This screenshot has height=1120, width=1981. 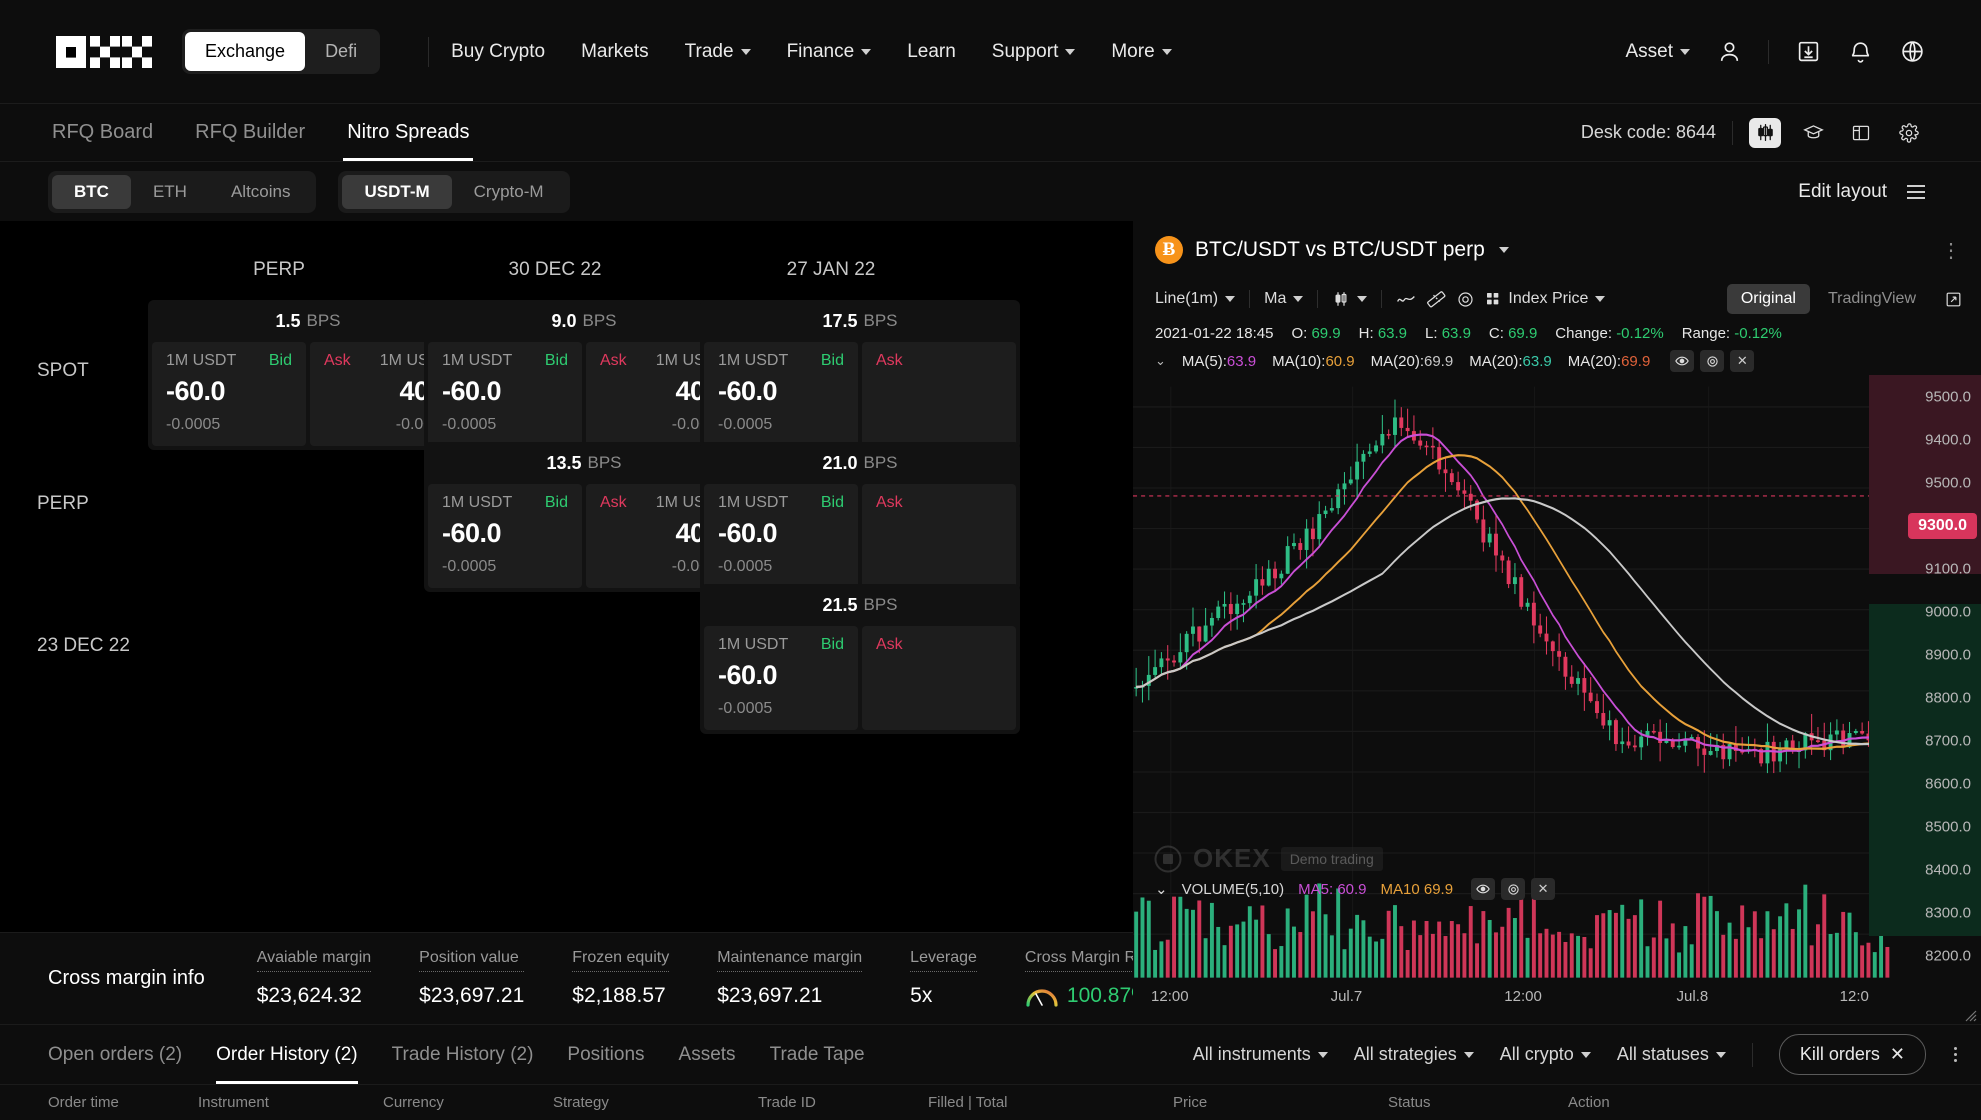 I want to click on filter-usdt-m: USDT-M, so click(x=397, y=191).